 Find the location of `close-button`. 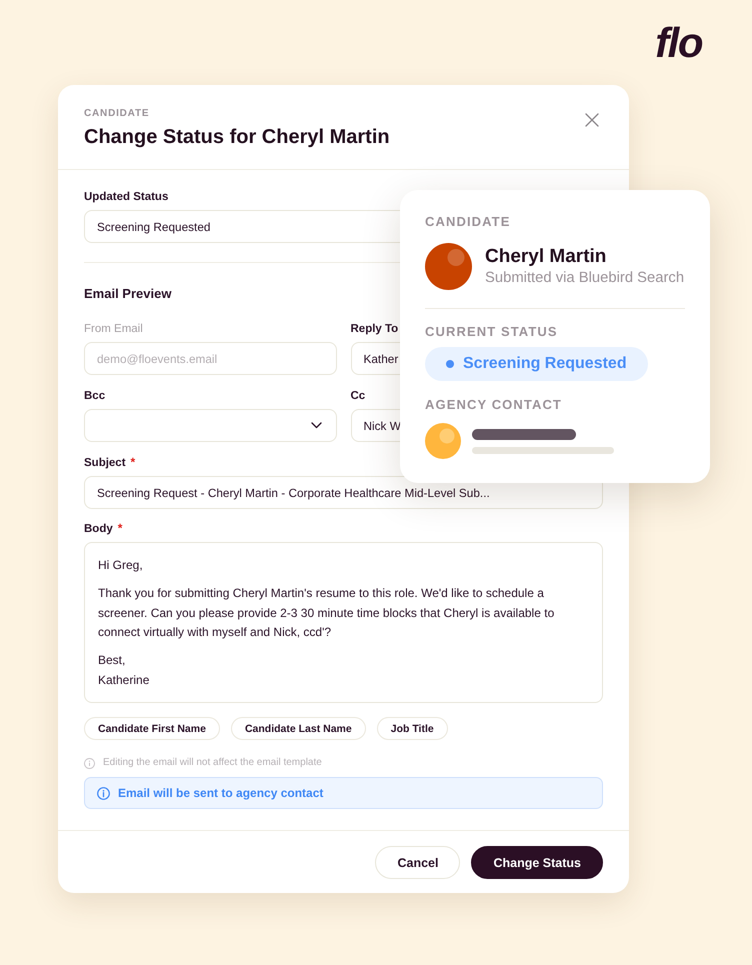

close-button is located at coordinates (592, 120).